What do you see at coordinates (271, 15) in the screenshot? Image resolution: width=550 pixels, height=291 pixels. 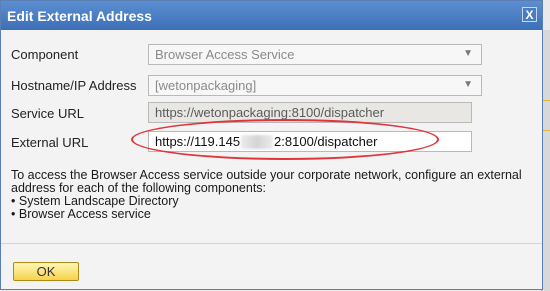 I see `dialog-titlebar: Edit External Address X` at bounding box center [271, 15].